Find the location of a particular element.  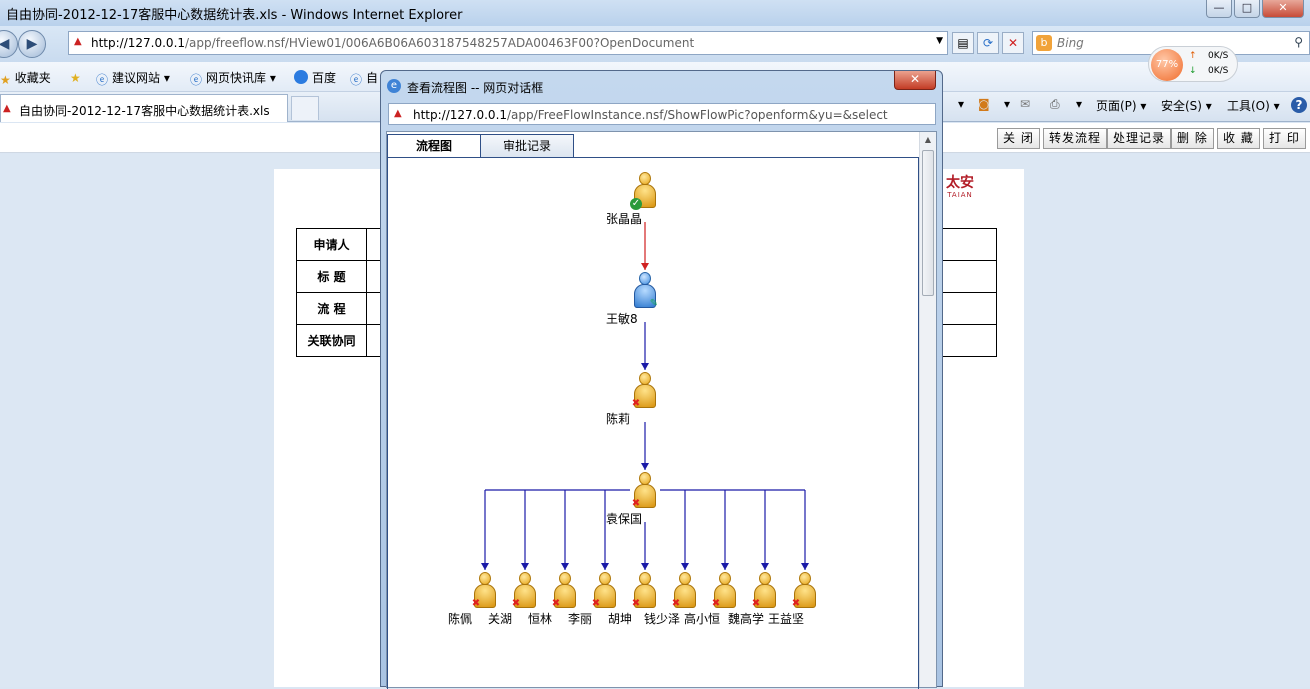

search-input: Bing is located at coordinates (1070, 43).